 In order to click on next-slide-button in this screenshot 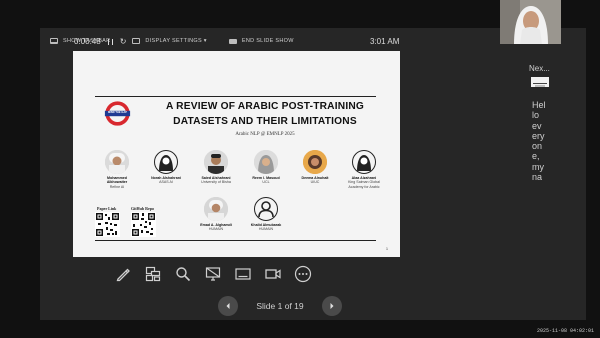, I will do `click(332, 306)`.